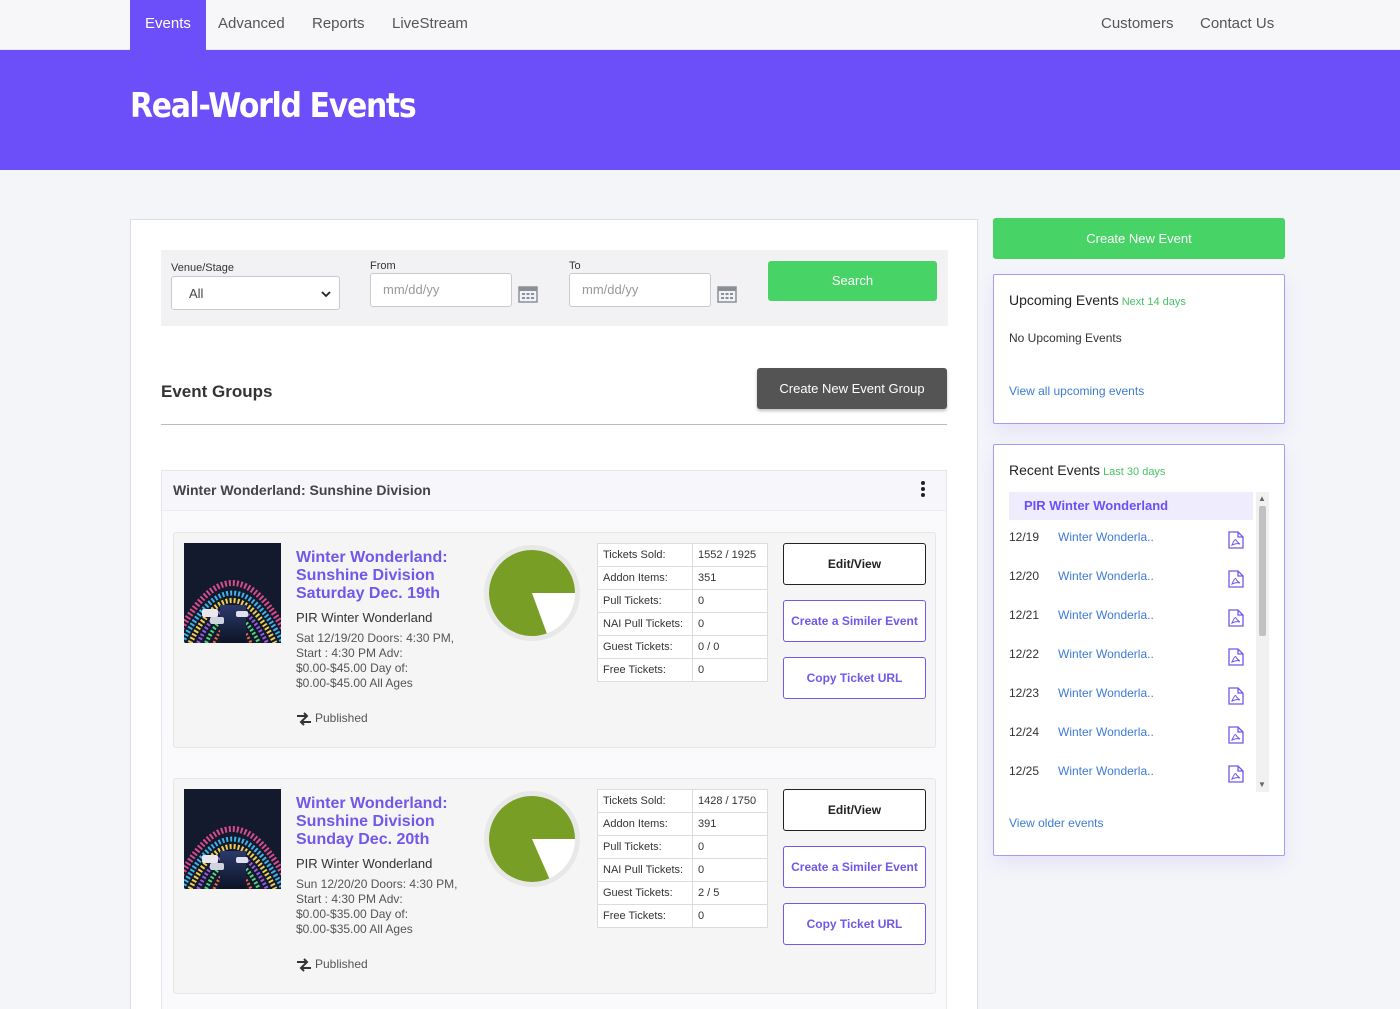  Describe the element at coordinates (1131, 588) in the screenshot. I see `list-item: 12/20 Winter Wonderla..` at that location.